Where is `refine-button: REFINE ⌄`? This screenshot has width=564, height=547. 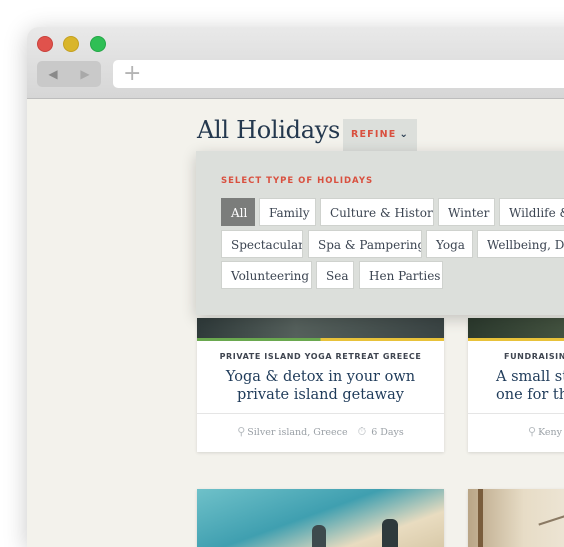 refine-button: REFINE ⌄ is located at coordinates (380, 135).